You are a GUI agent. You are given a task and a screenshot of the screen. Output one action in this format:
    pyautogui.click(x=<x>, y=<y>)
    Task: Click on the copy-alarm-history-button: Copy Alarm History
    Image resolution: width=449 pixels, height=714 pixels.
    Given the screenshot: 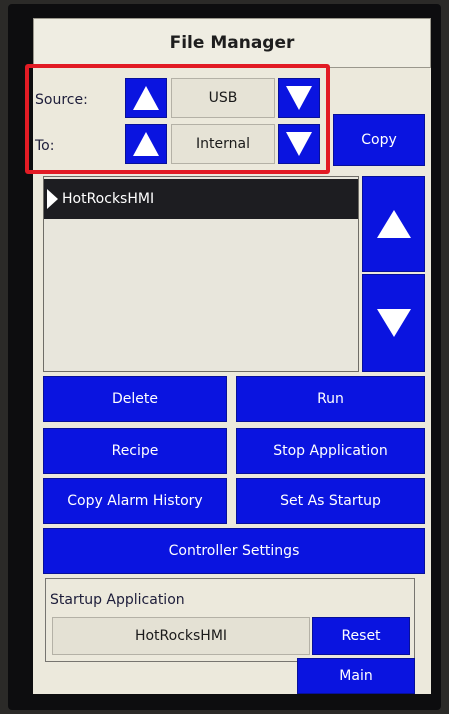 What is the action you would take?
    pyautogui.click(x=135, y=501)
    